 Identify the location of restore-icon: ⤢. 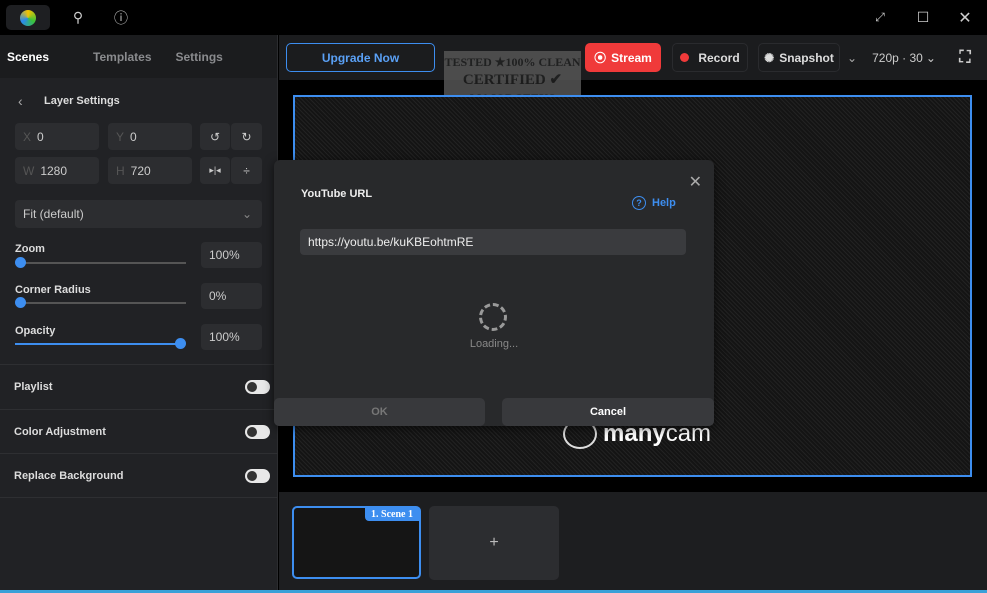
(880, 17).